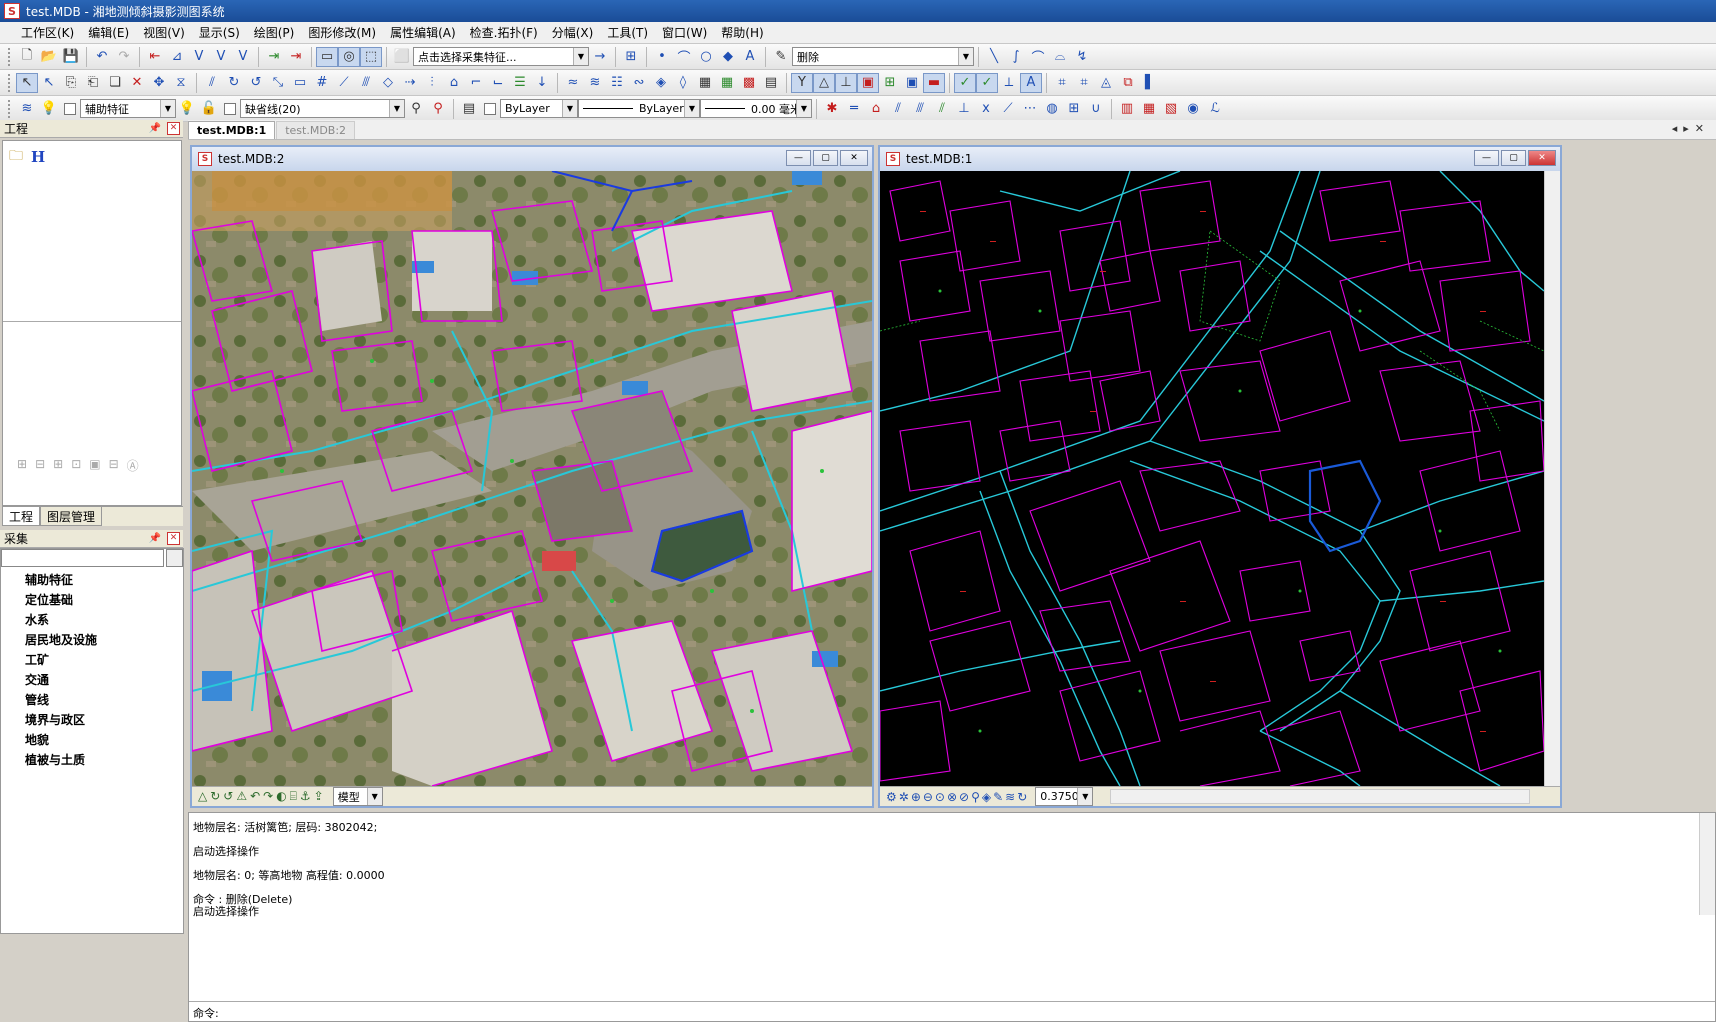 The image size is (1716, 1022). I want to click on curve2-icon: ∾, so click(639, 83).